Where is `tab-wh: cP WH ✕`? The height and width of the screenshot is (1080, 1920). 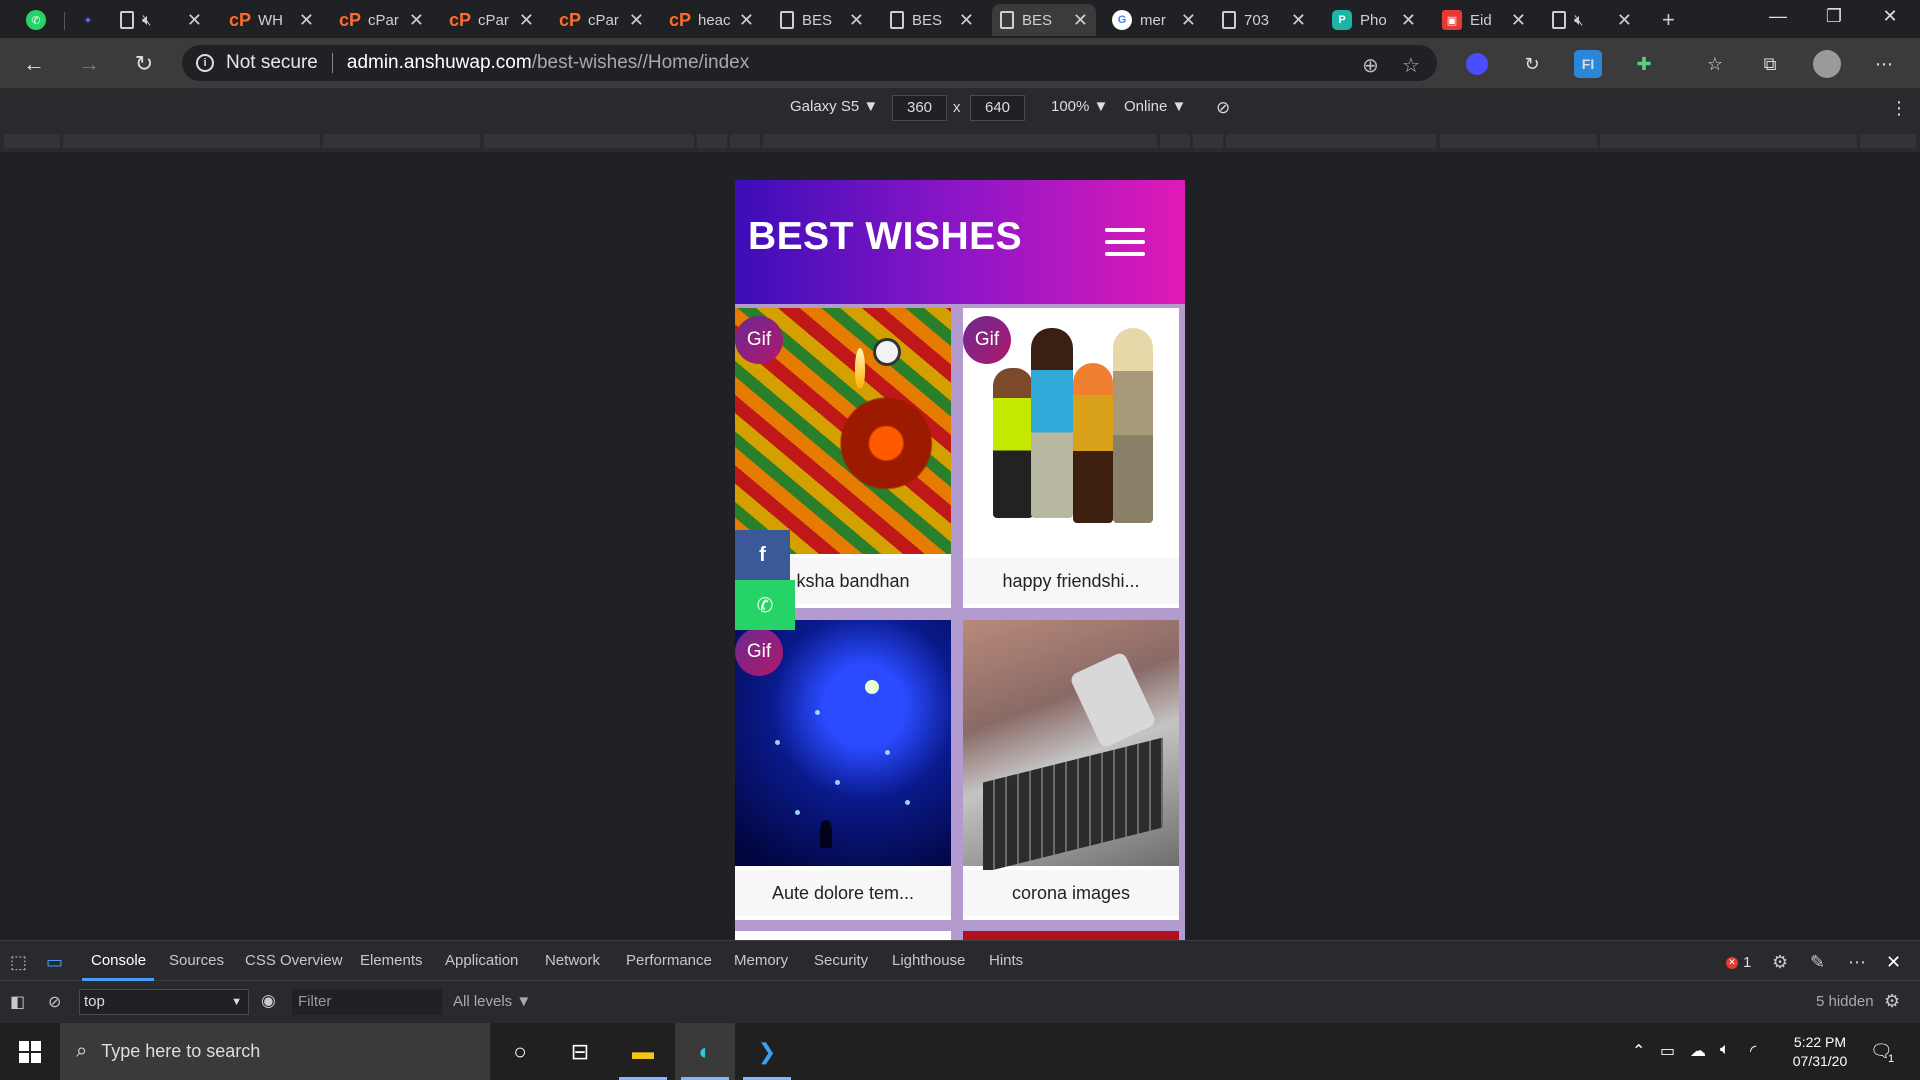
tab-wh: cP WH ✕ is located at coordinates (272, 20).